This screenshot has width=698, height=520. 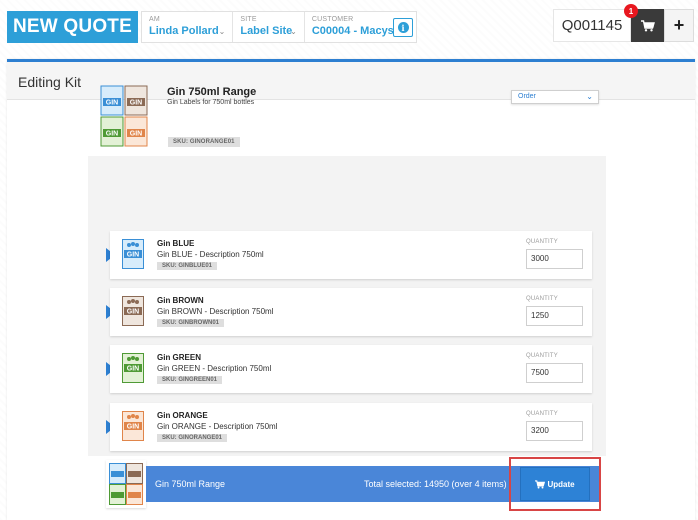 What do you see at coordinates (190, 484) in the screenshot?
I see `summary-kit-name: Gin 750ml Range` at bounding box center [190, 484].